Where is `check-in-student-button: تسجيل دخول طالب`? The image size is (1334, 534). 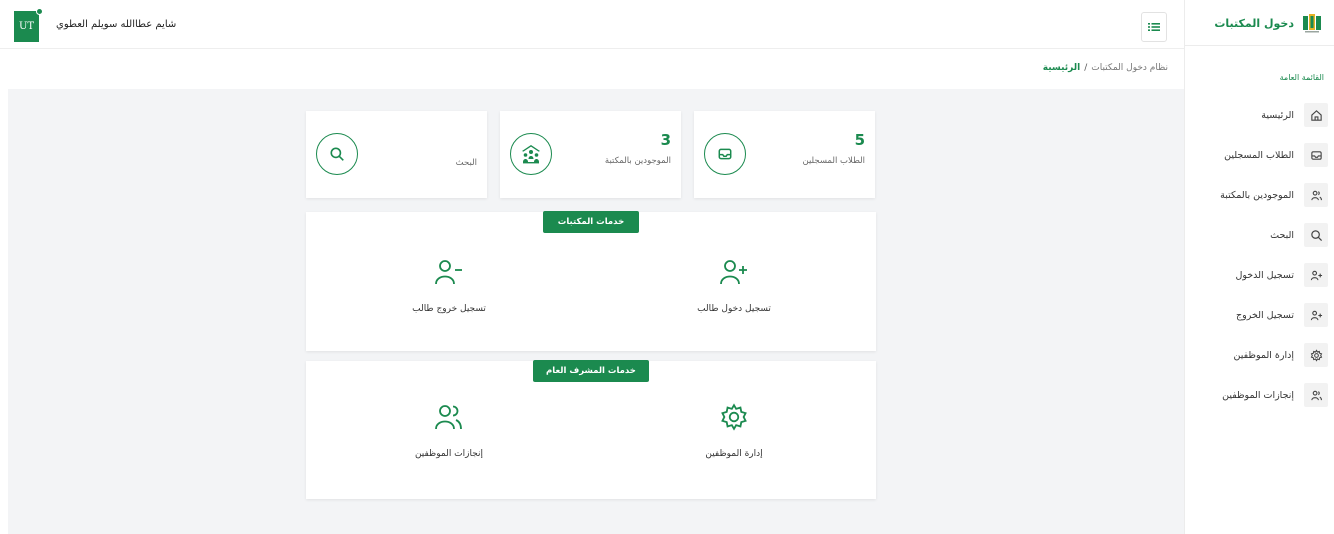 check-in-student-button: تسجيل دخول طالب is located at coordinates (734, 284).